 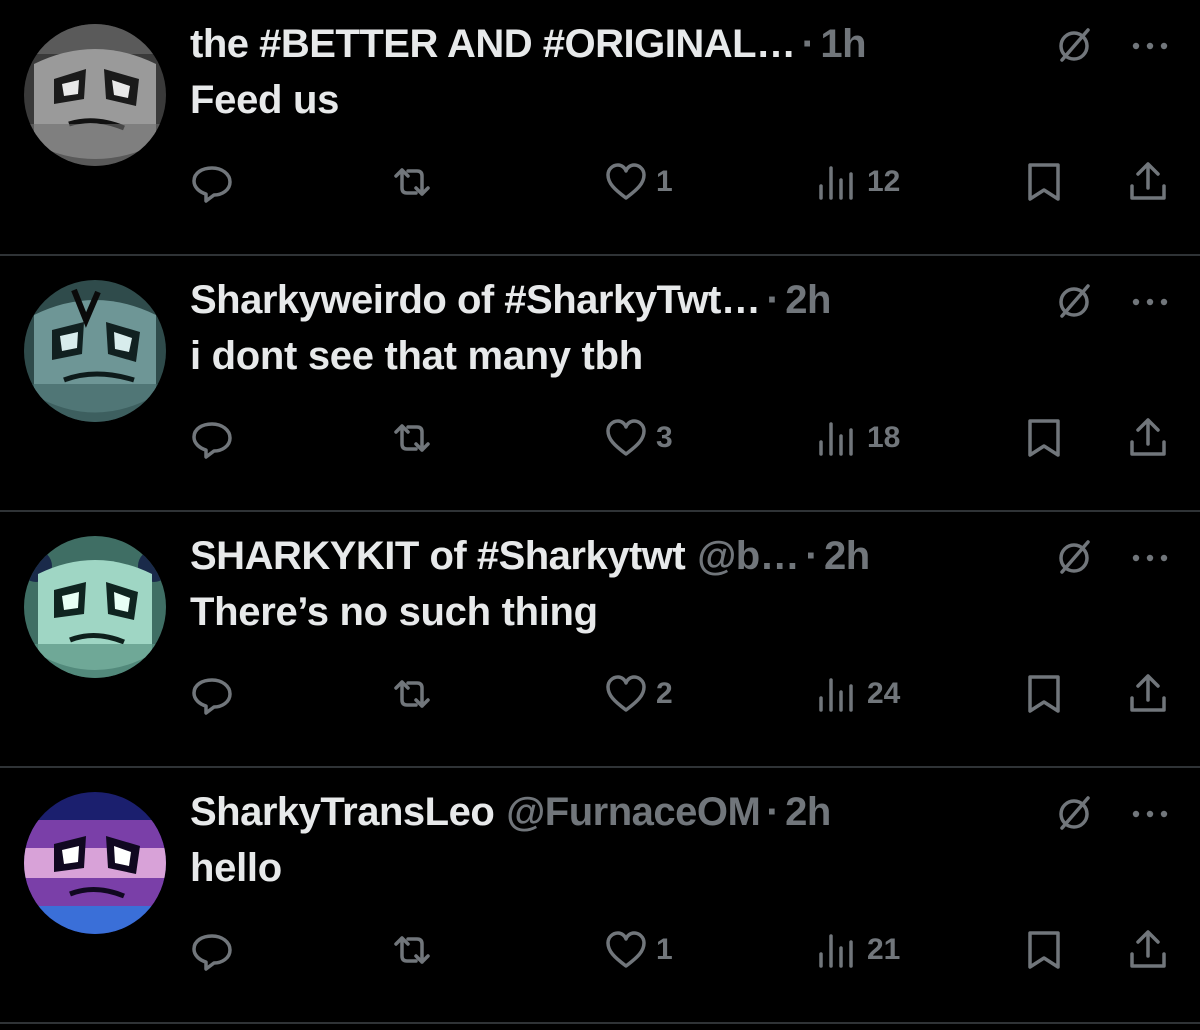 I want to click on action-bar: 3 18, so click(x=600, y=438).